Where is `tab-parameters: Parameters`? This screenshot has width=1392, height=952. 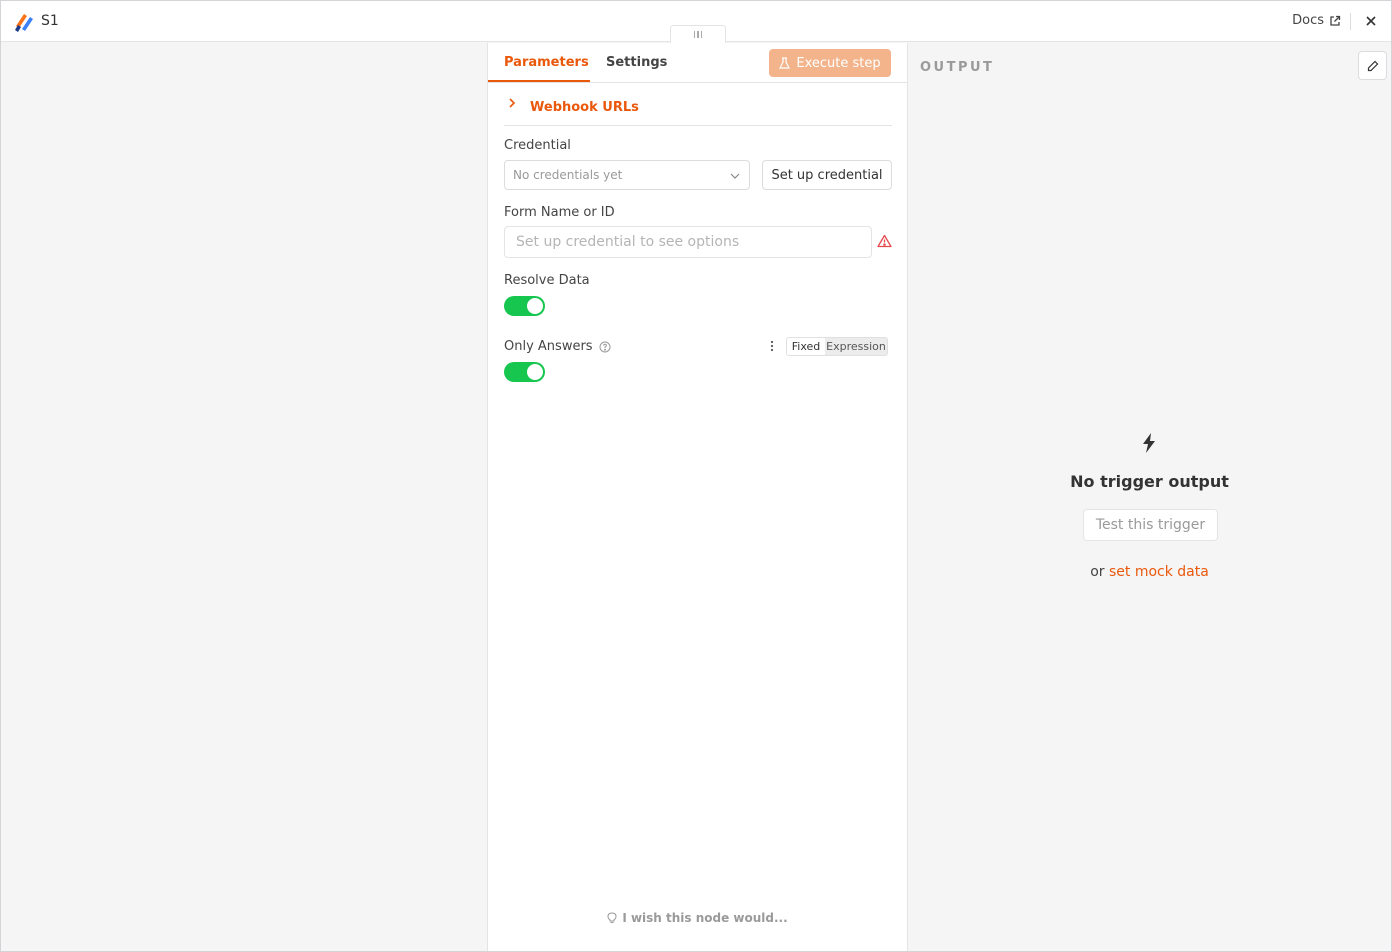 tab-parameters: Parameters is located at coordinates (546, 62).